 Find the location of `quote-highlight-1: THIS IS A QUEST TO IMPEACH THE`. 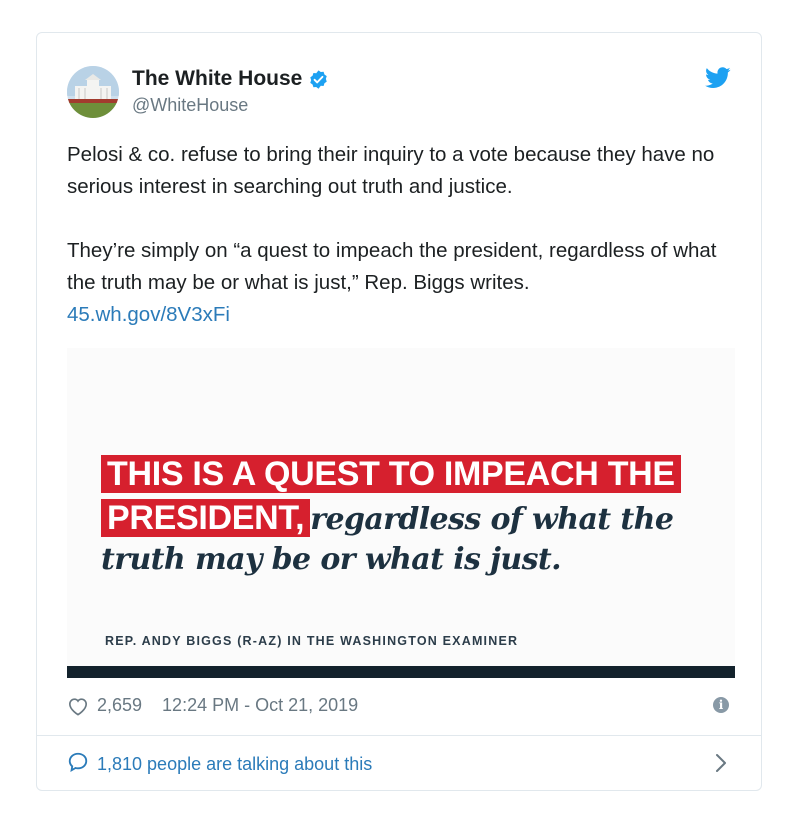

quote-highlight-1: THIS IS A QUEST TO IMPEACH THE is located at coordinates (391, 474).